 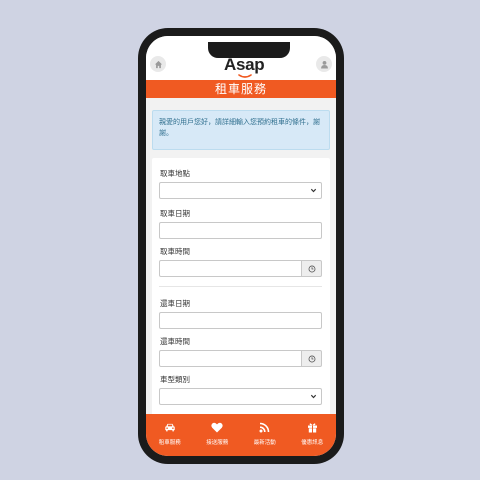 What do you see at coordinates (312, 443) in the screenshot?
I see `nav-label: 優惠訊息` at bounding box center [312, 443].